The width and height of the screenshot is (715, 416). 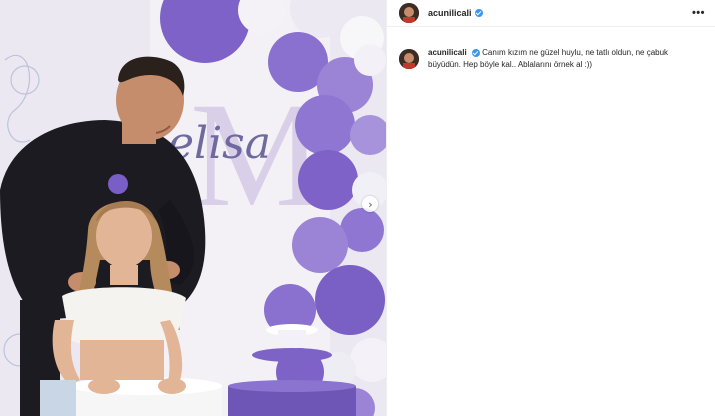 I want to click on caption-verified-badge-icon, so click(x=475, y=52).